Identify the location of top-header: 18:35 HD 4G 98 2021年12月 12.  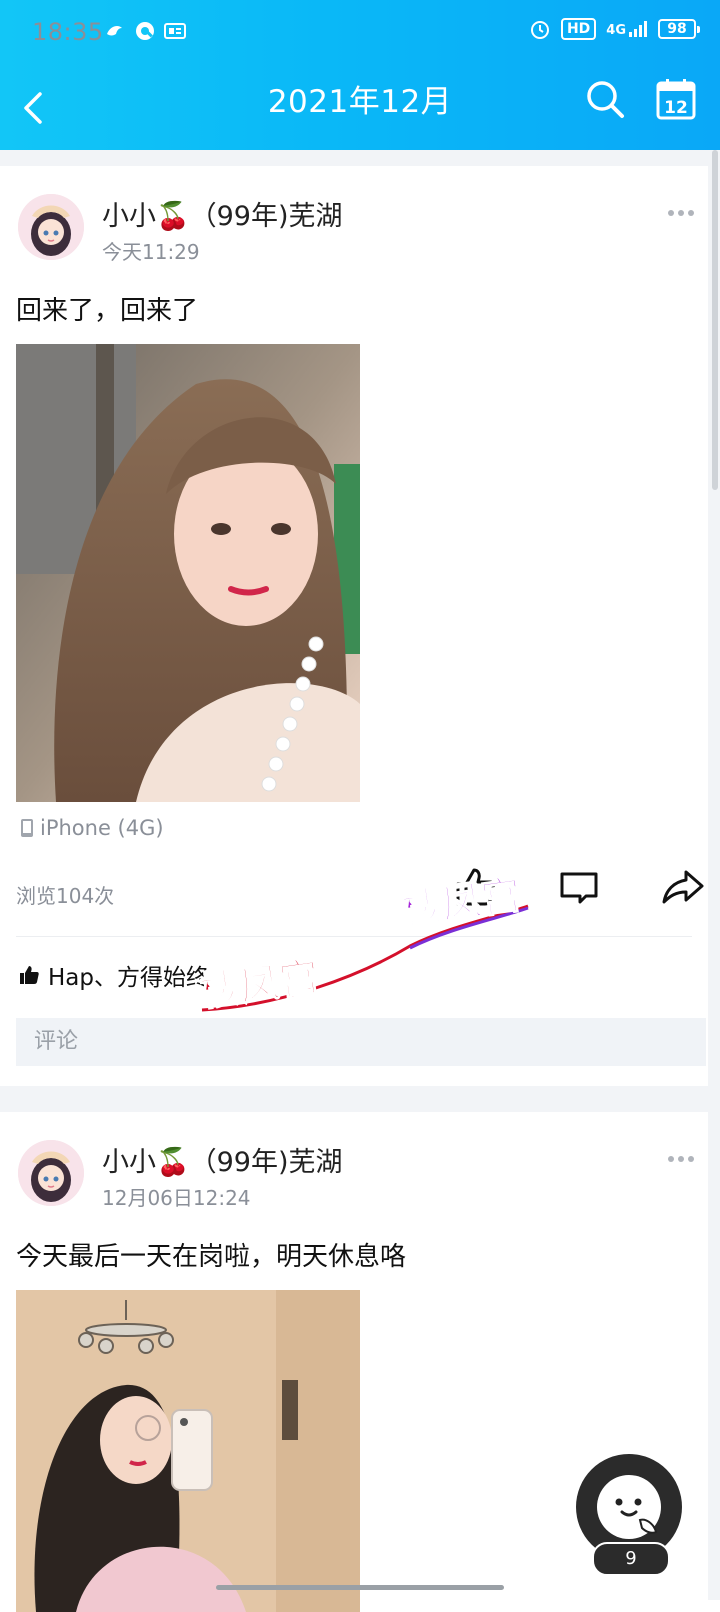
(360, 75).